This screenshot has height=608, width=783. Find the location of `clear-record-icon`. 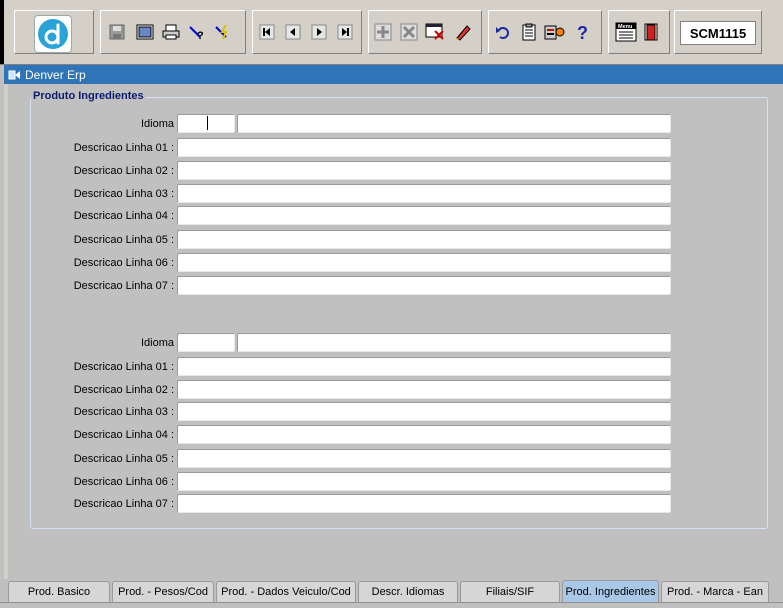

clear-record-icon is located at coordinates (435, 32).